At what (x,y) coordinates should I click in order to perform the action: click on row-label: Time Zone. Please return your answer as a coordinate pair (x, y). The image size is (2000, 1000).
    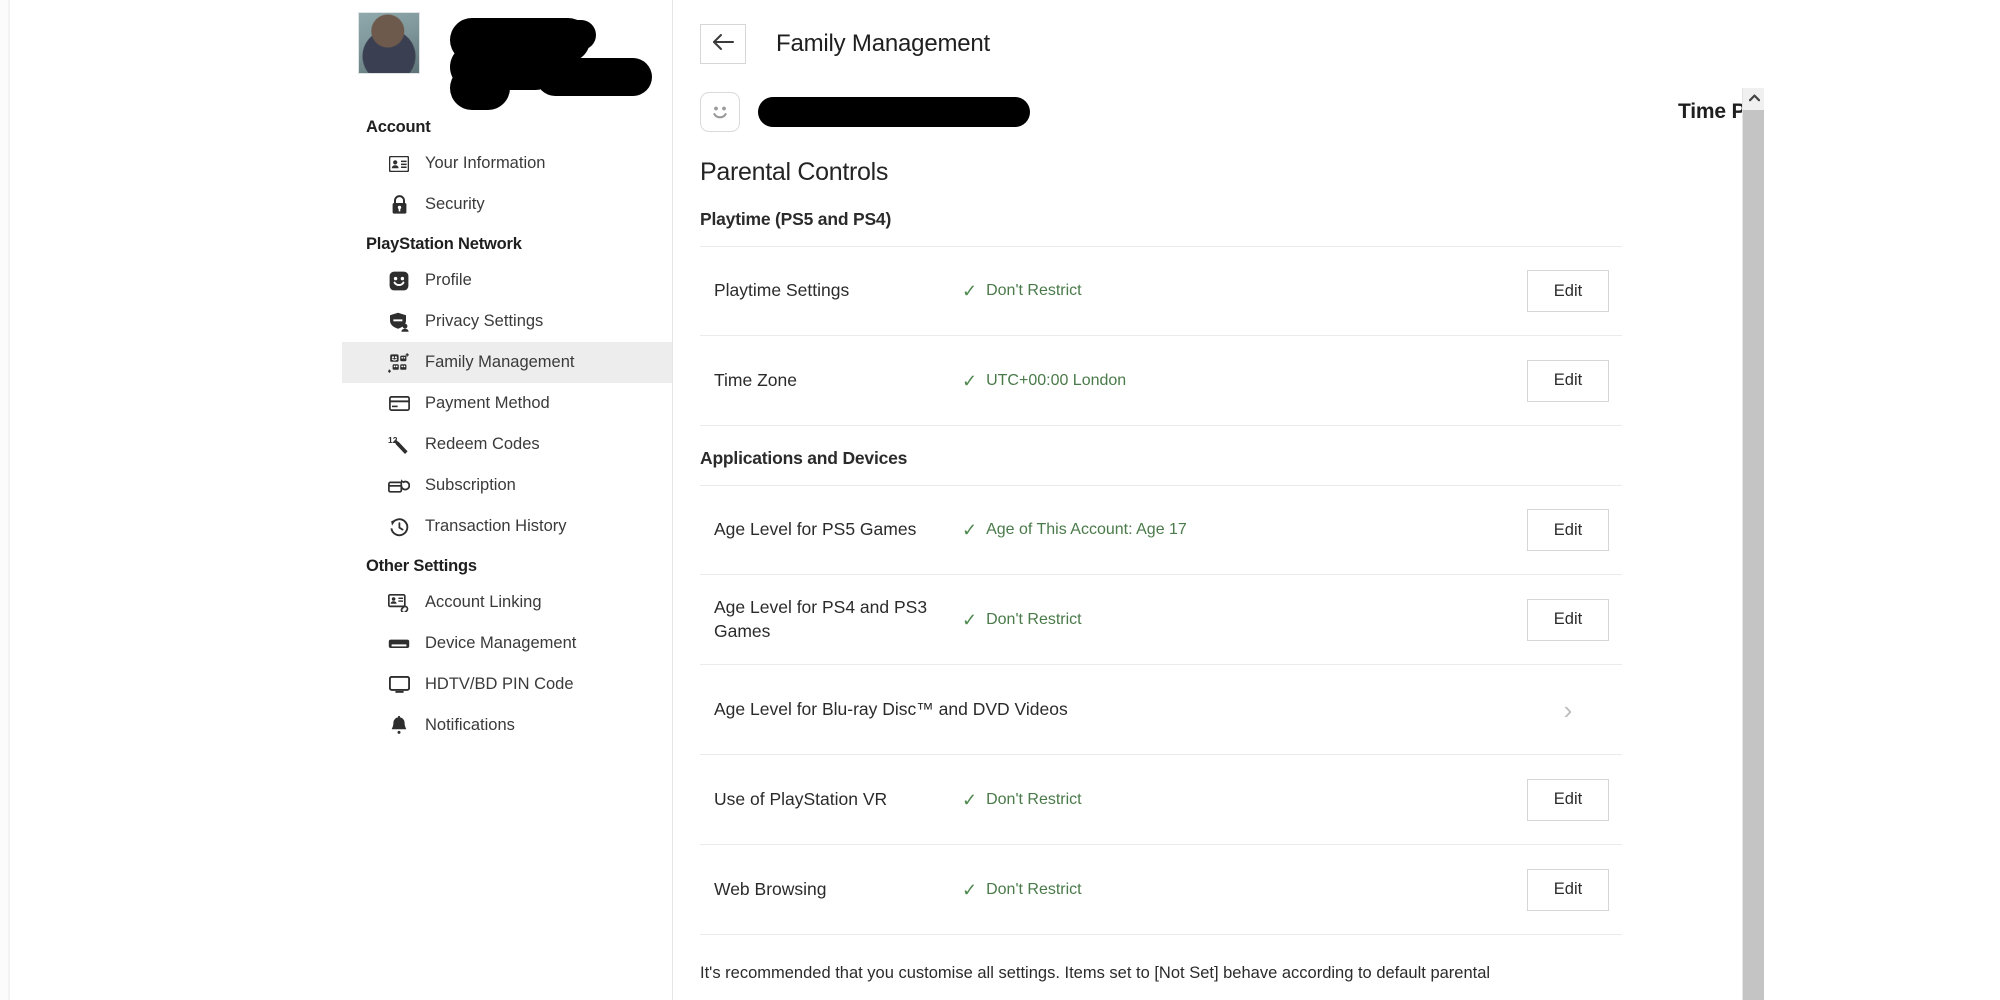
    Looking at the image, I should click on (755, 379).